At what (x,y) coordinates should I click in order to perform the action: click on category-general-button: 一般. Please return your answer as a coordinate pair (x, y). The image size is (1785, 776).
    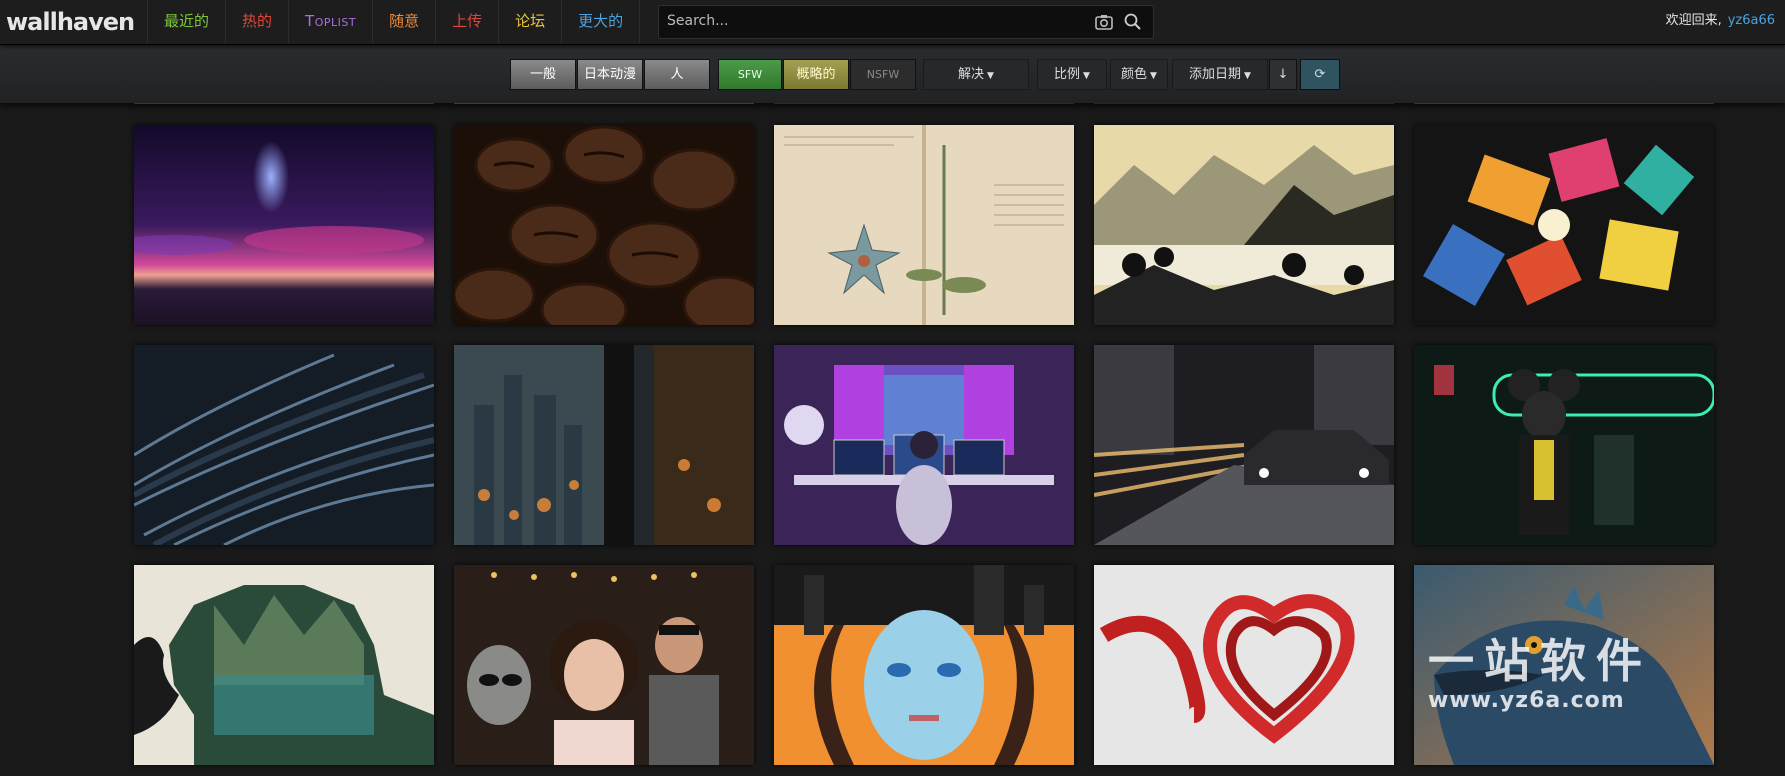
    Looking at the image, I should click on (543, 74).